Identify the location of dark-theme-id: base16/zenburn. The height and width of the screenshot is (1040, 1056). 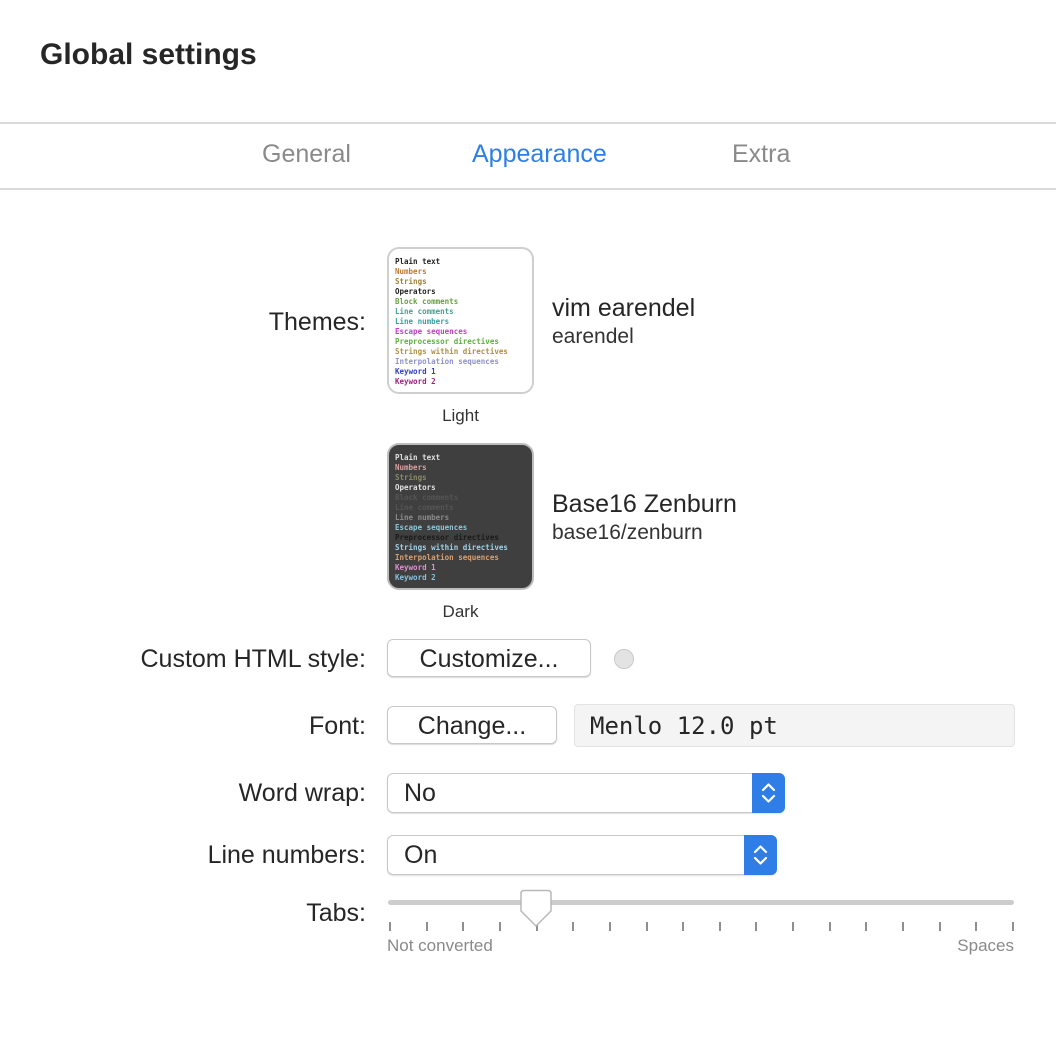
(627, 532).